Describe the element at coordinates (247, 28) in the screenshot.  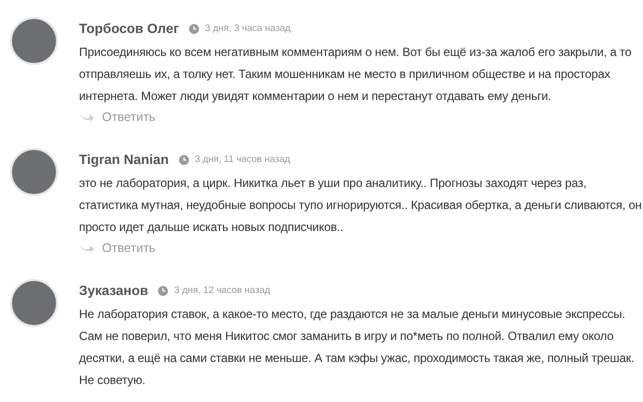
I see `comment-time: 3 дня, 3 часа назад` at that location.